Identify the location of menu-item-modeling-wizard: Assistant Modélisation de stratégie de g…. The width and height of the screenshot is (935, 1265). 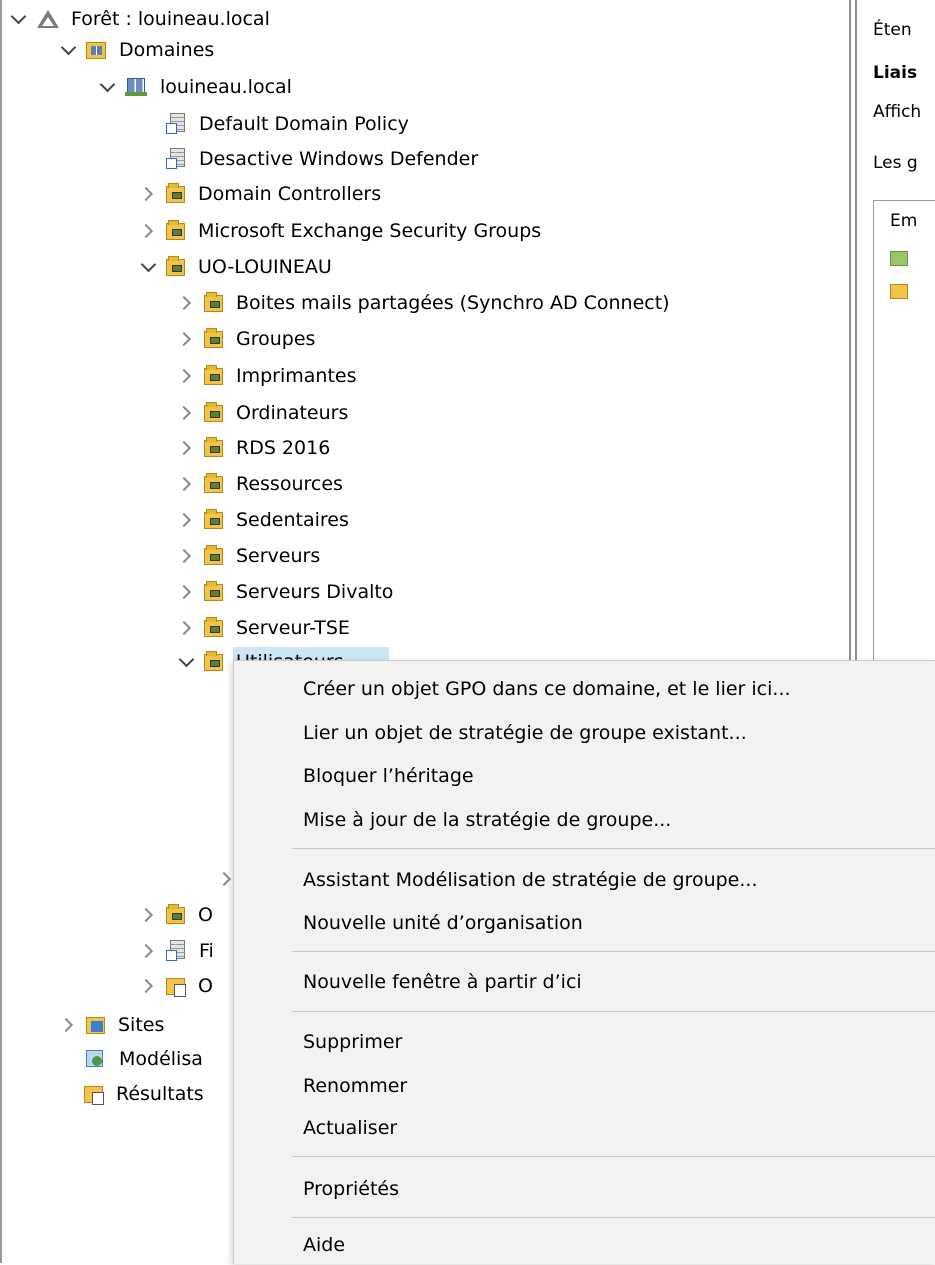
(584, 880).